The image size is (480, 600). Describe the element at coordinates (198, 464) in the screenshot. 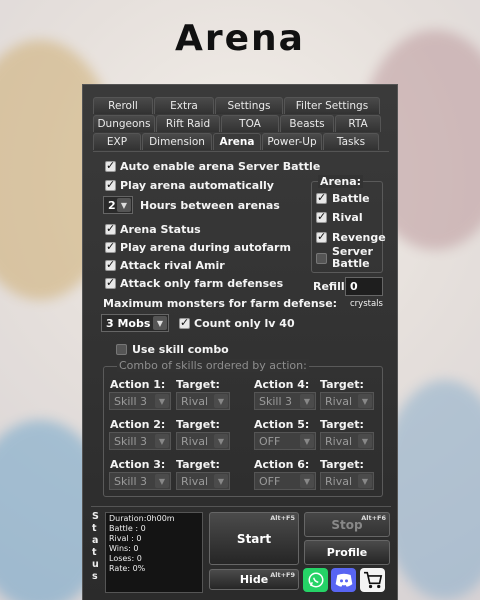

I see `action-3-target-label: Target:` at that location.